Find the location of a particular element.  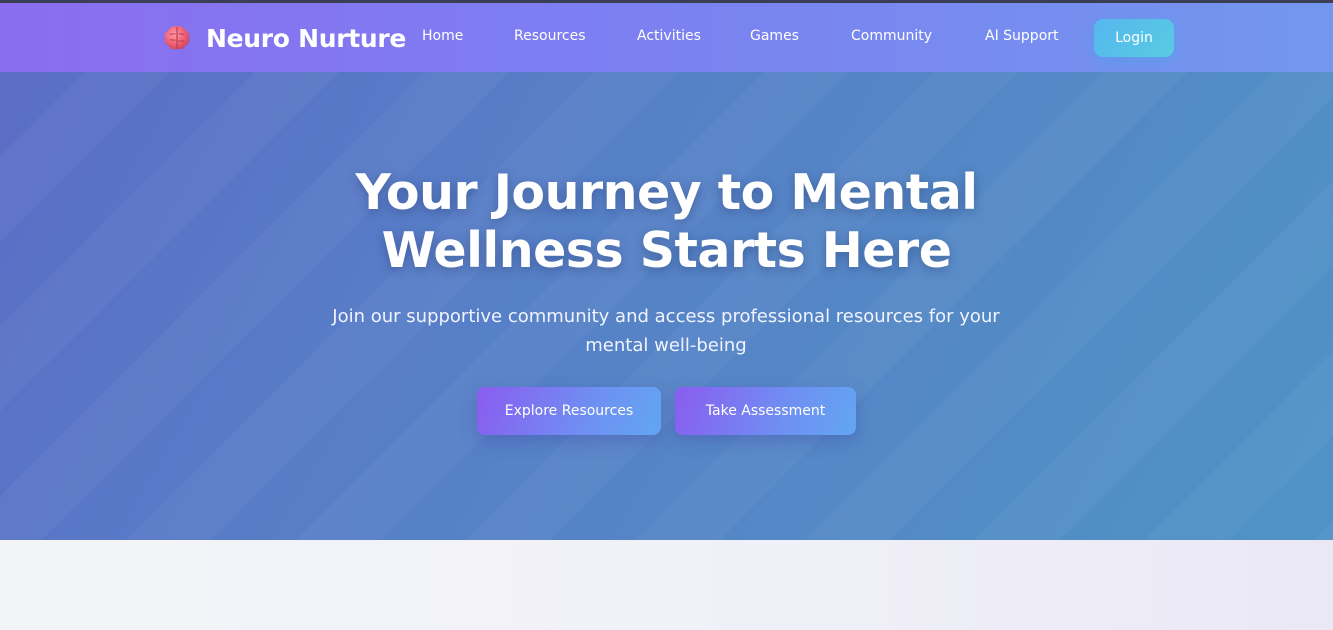

content-section-start is located at coordinates (666, 585).